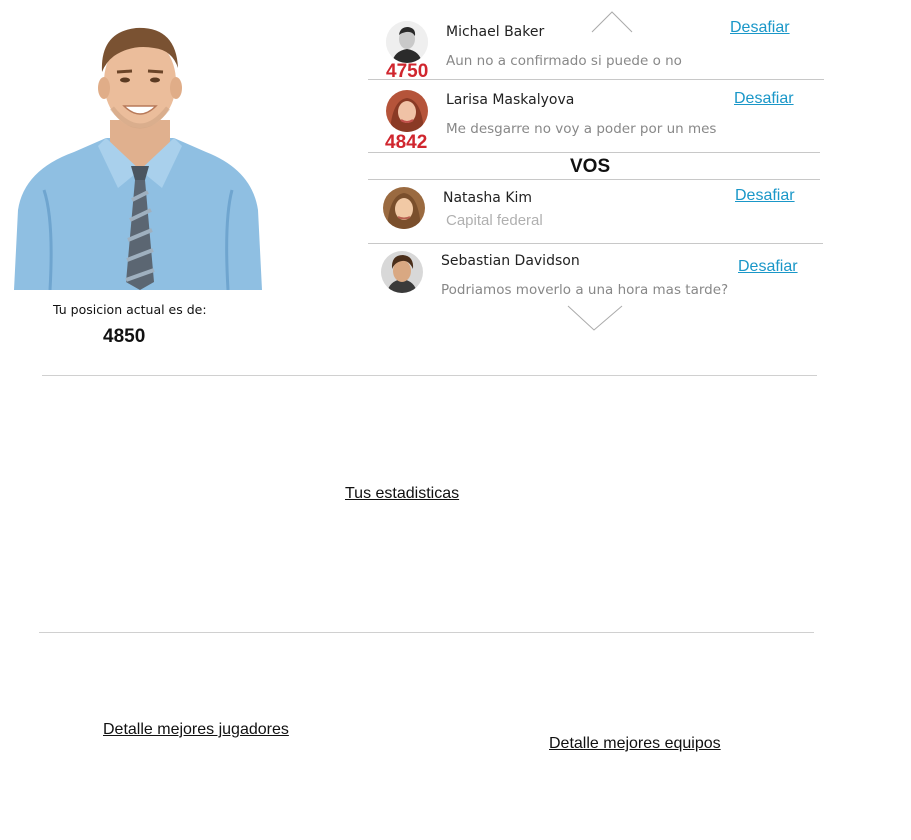  I want to click on chevron-down-icon, so click(595, 318).